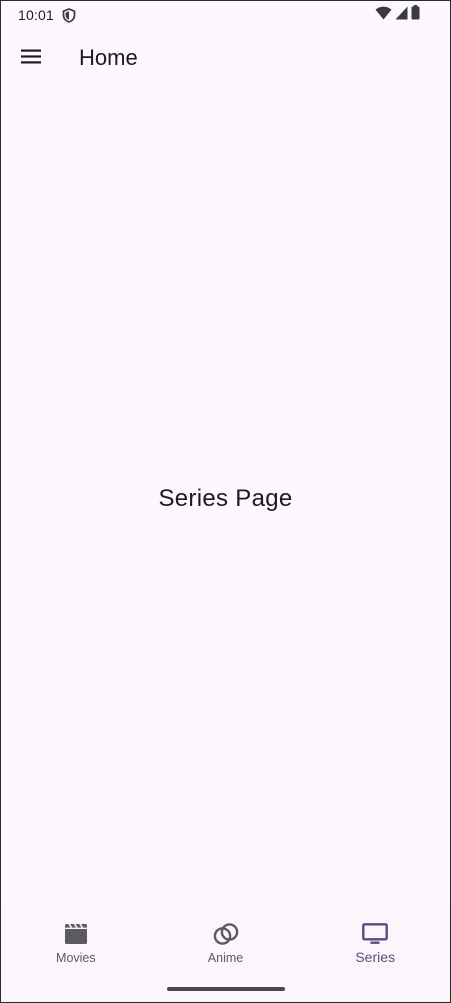  What do you see at coordinates (415, 15) in the screenshot?
I see `battery-icon` at bounding box center [415, 15].